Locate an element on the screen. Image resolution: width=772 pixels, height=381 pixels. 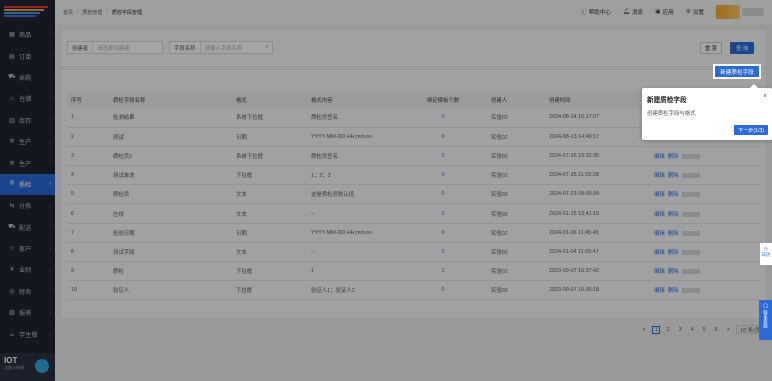
cell-name: 测试 is located at coordinates (118, 137).